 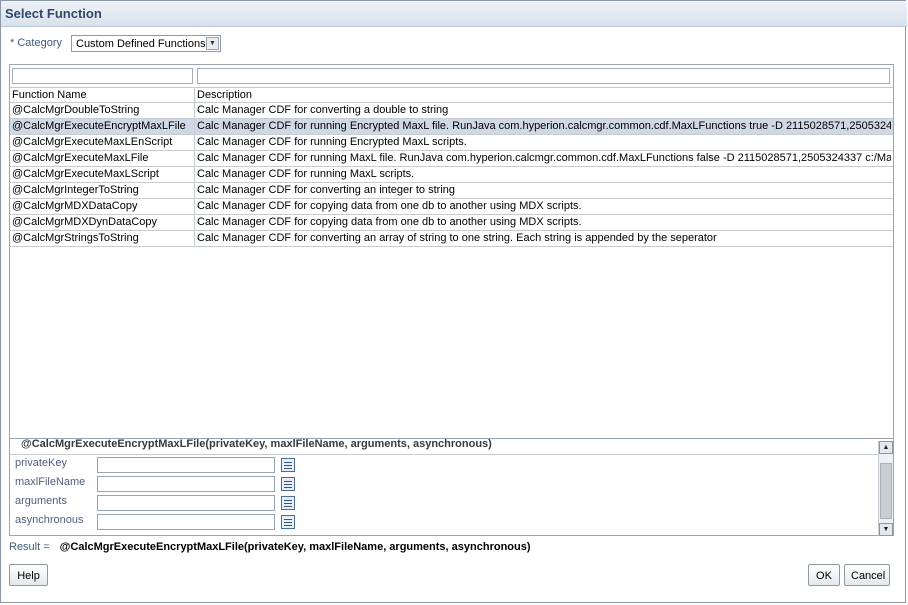 I want to click on category-label-text: Category, so click(x=39, y=43).